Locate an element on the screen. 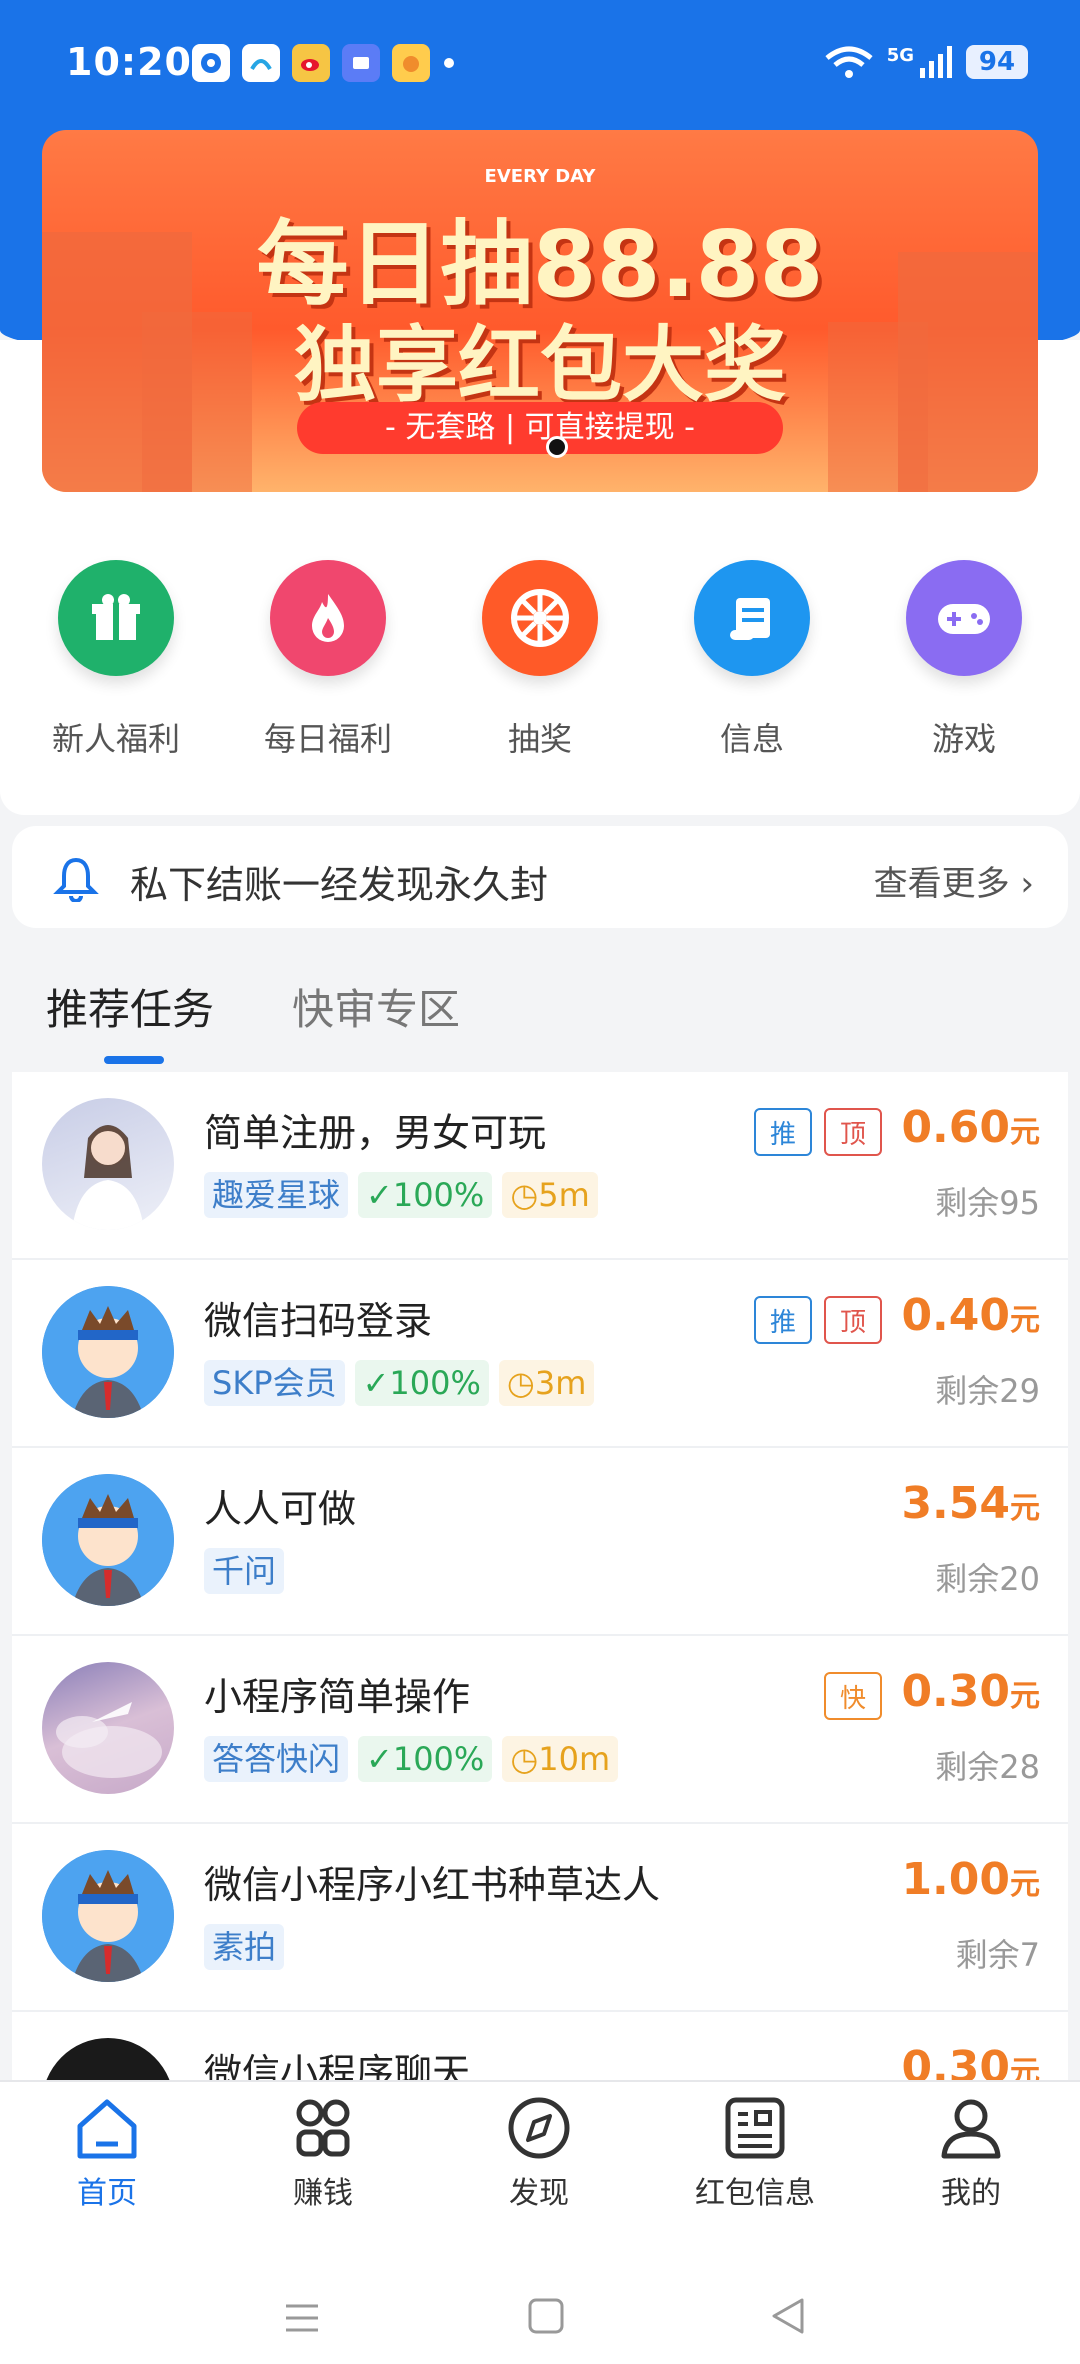 The width and height of the screenshot is (1080, 2364). task-time-tag: ◷5m is located at coordinates (550, 1195).